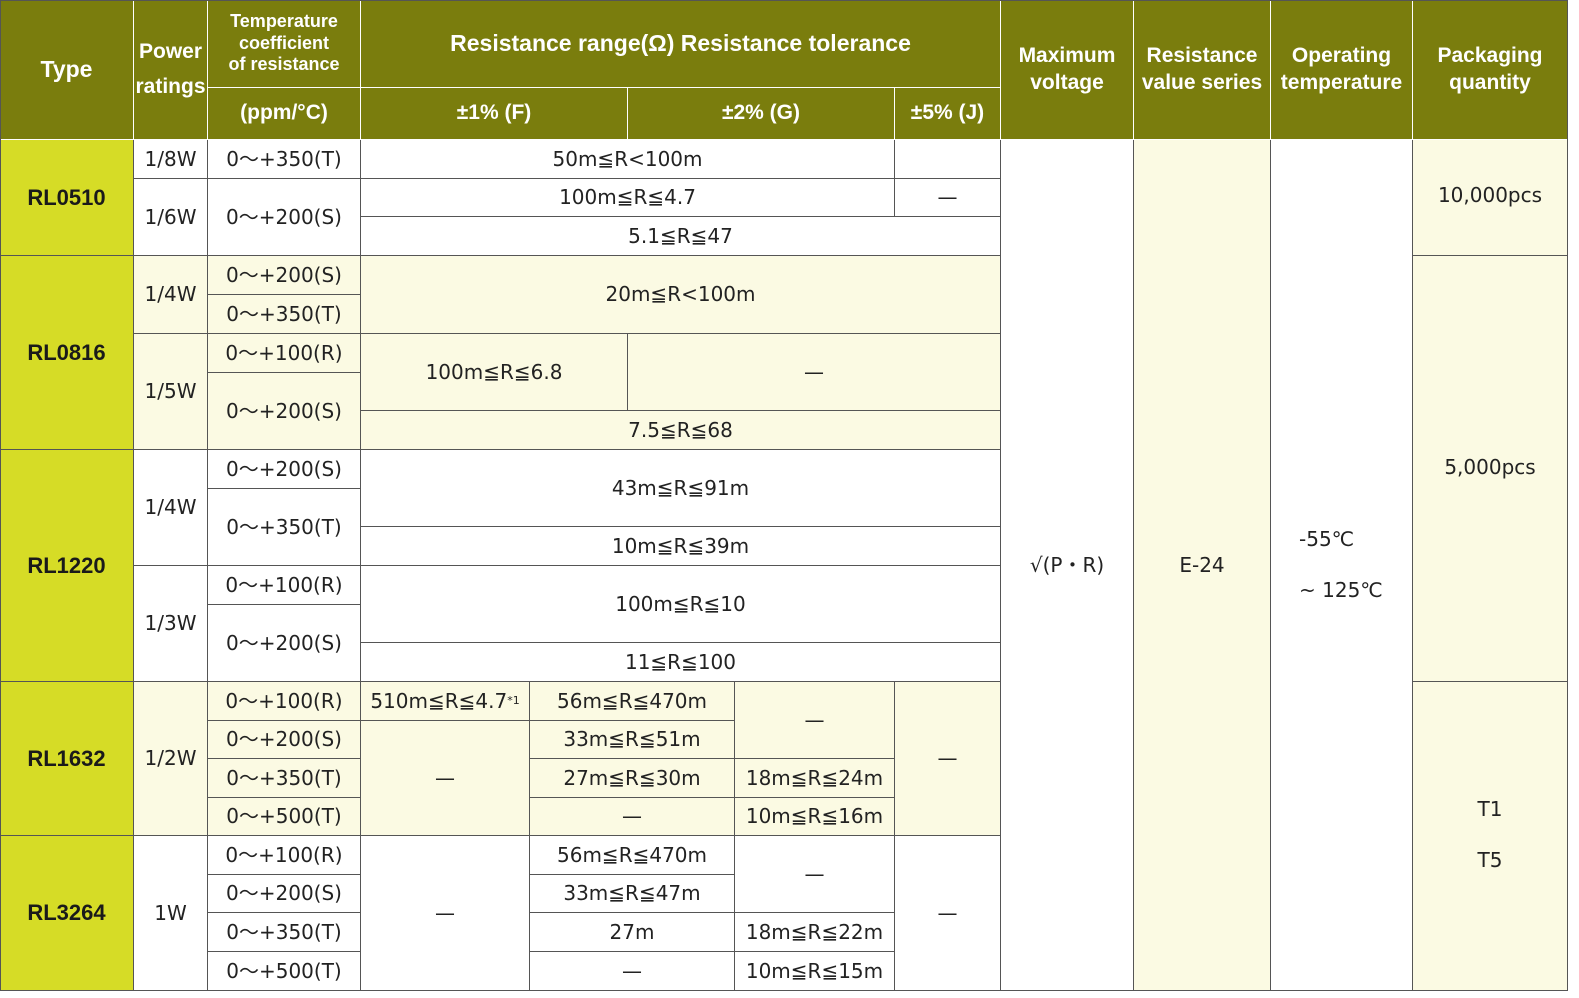 This screenshot has width=1579, height=998. I want to click on packaging-value: T1 T5, so click(1490, 836).